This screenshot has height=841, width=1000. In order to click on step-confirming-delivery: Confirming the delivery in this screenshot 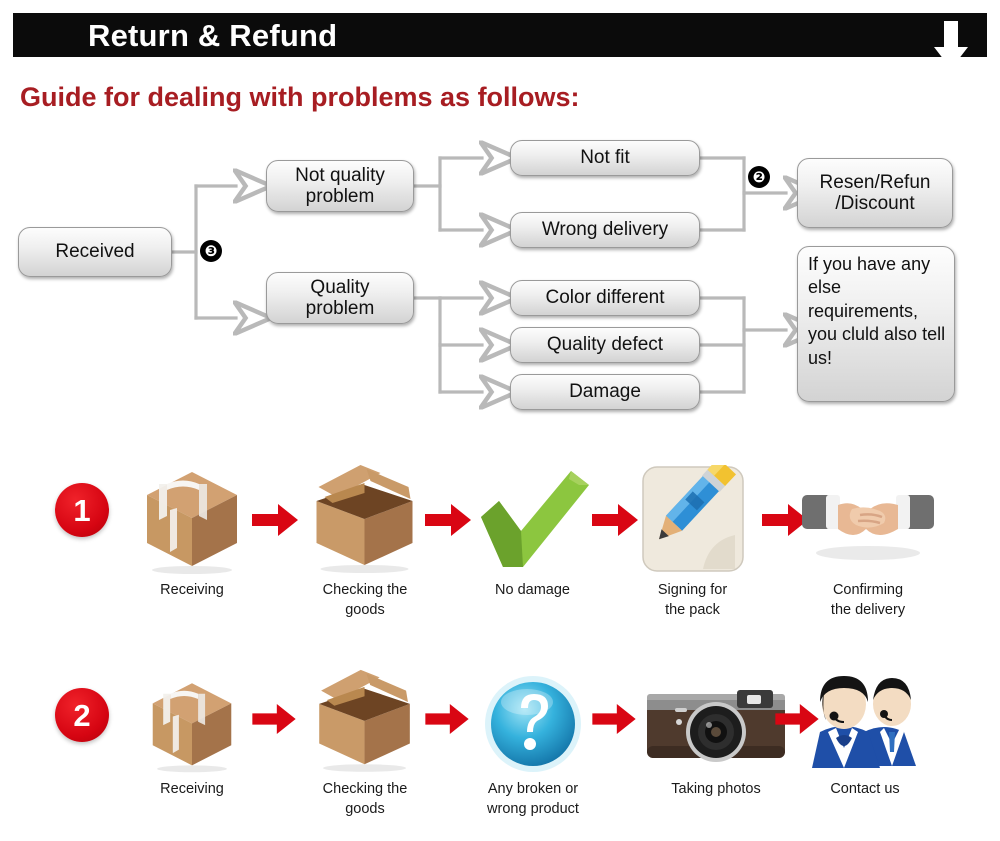, I will do `click(868, 537)`.